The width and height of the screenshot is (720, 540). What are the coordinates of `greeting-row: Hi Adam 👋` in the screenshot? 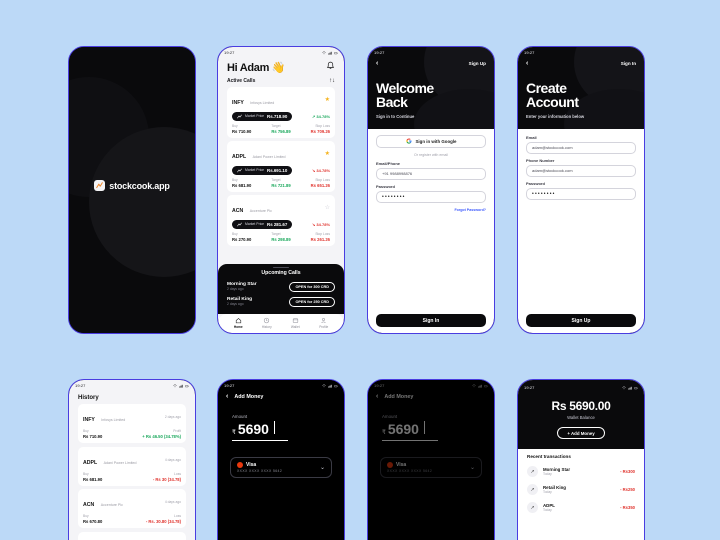 It's located at (281, 67).